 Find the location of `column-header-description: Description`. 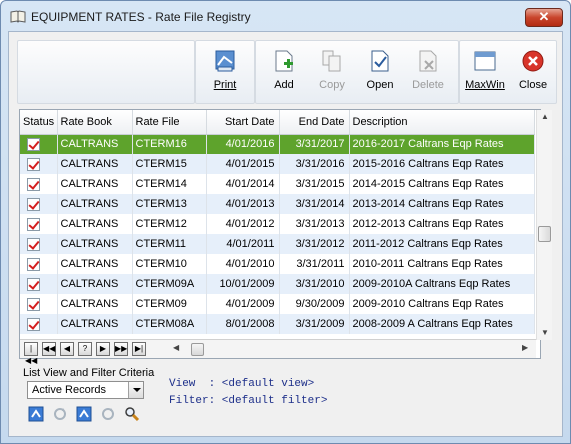

column-header-description: Description is located at coordinates (442, 122).